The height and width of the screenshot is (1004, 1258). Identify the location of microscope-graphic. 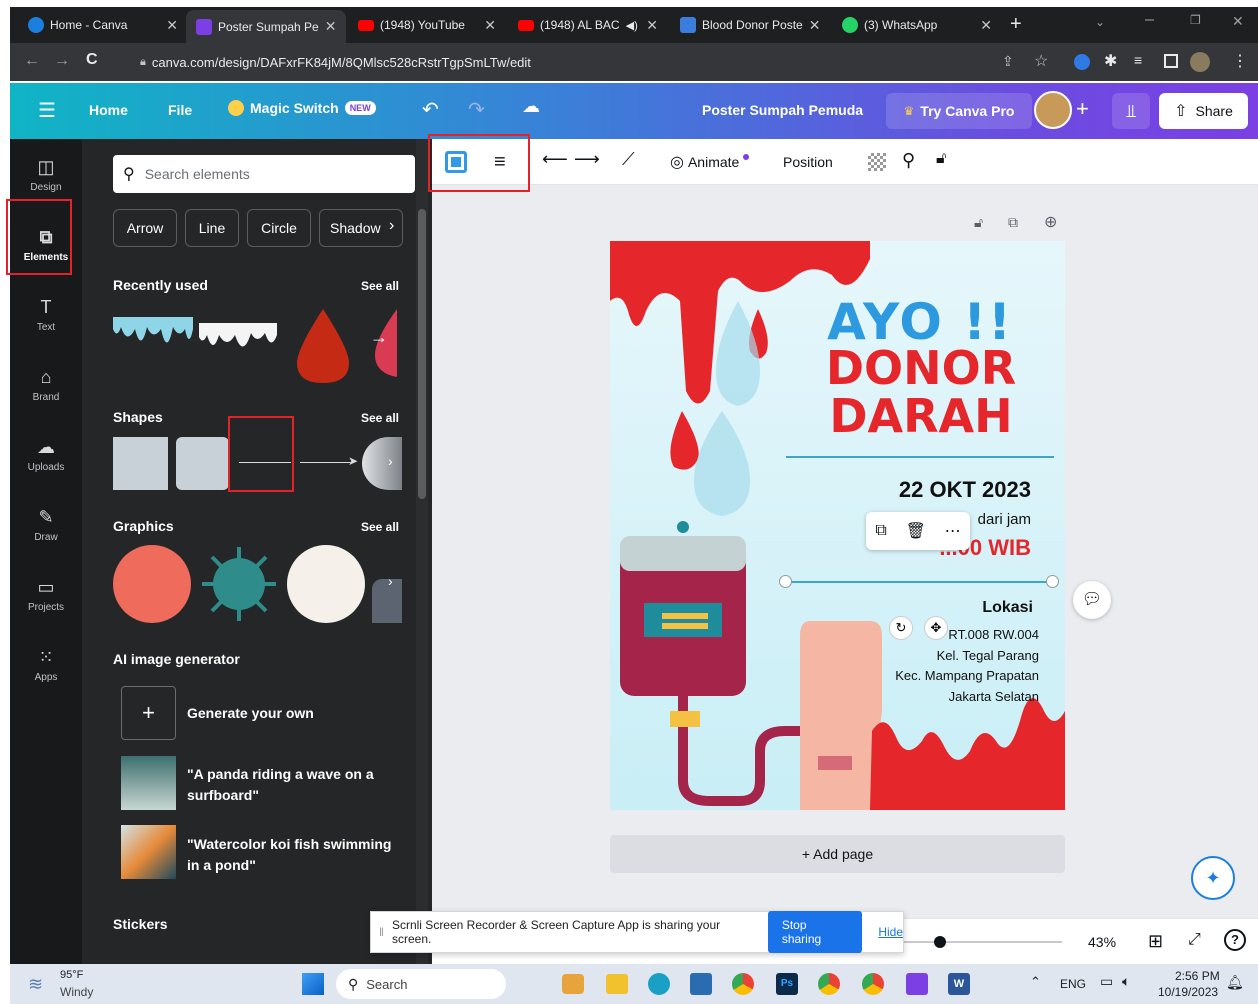
(387, 601).